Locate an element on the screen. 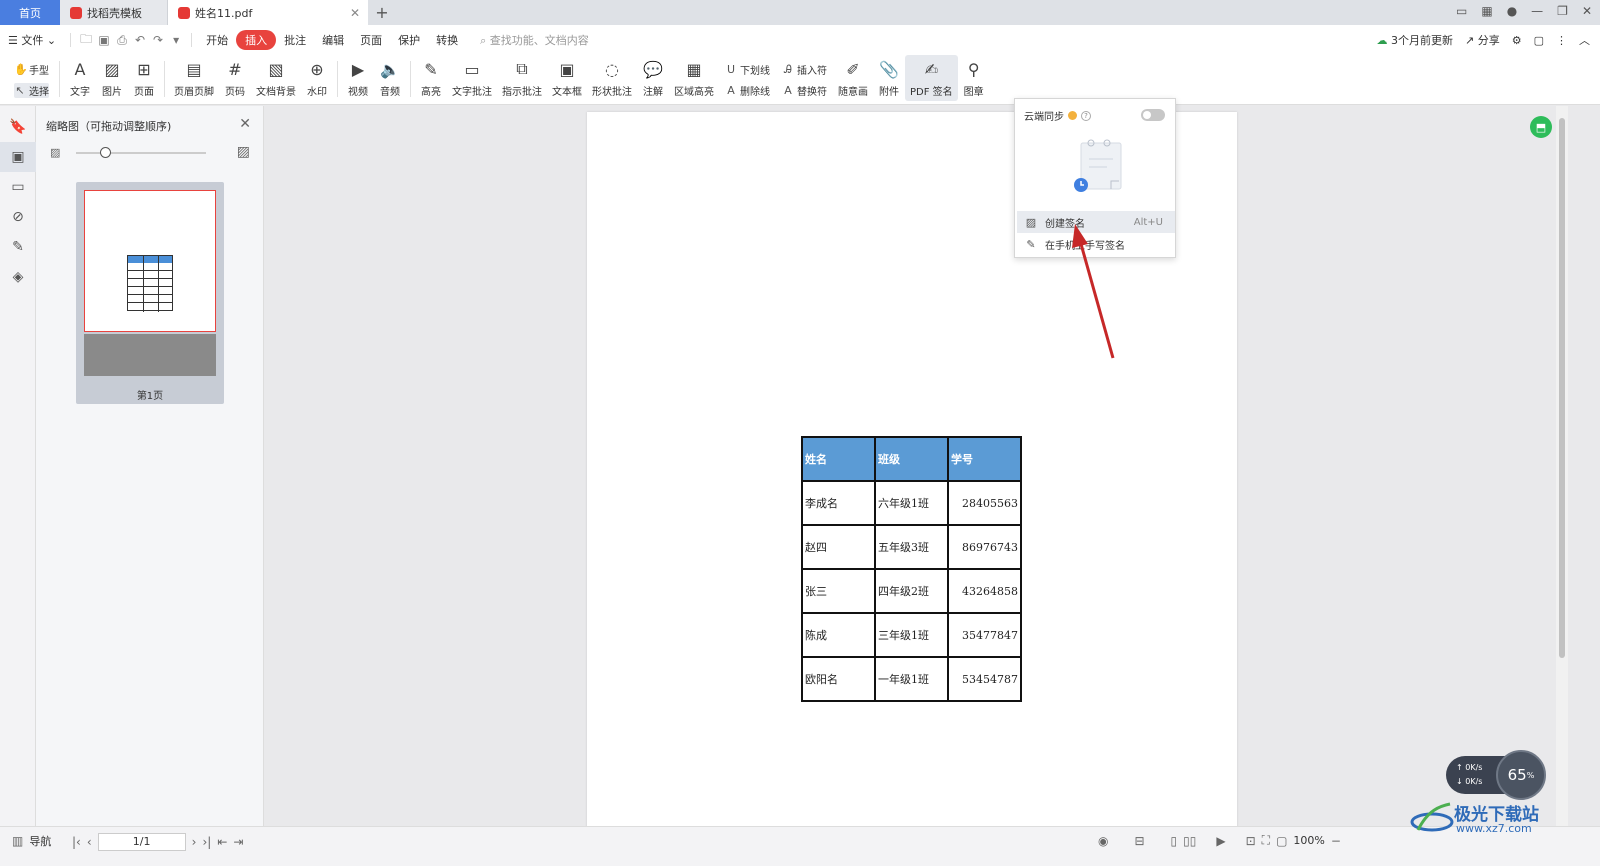  vertical-scrollbar is located at coordinates (1562, 466).